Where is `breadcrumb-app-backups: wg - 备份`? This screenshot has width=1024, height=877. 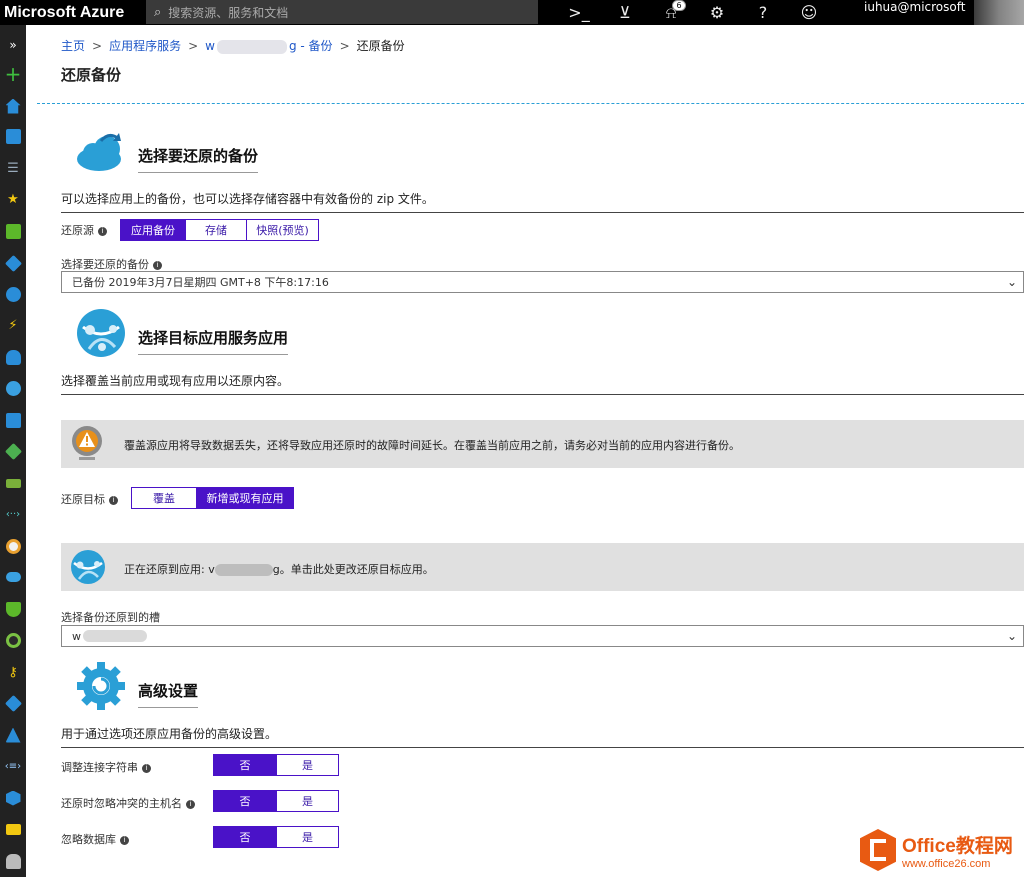
breadcrumb-app-backups: wg - 备份 is located at coordinates (269, 46).